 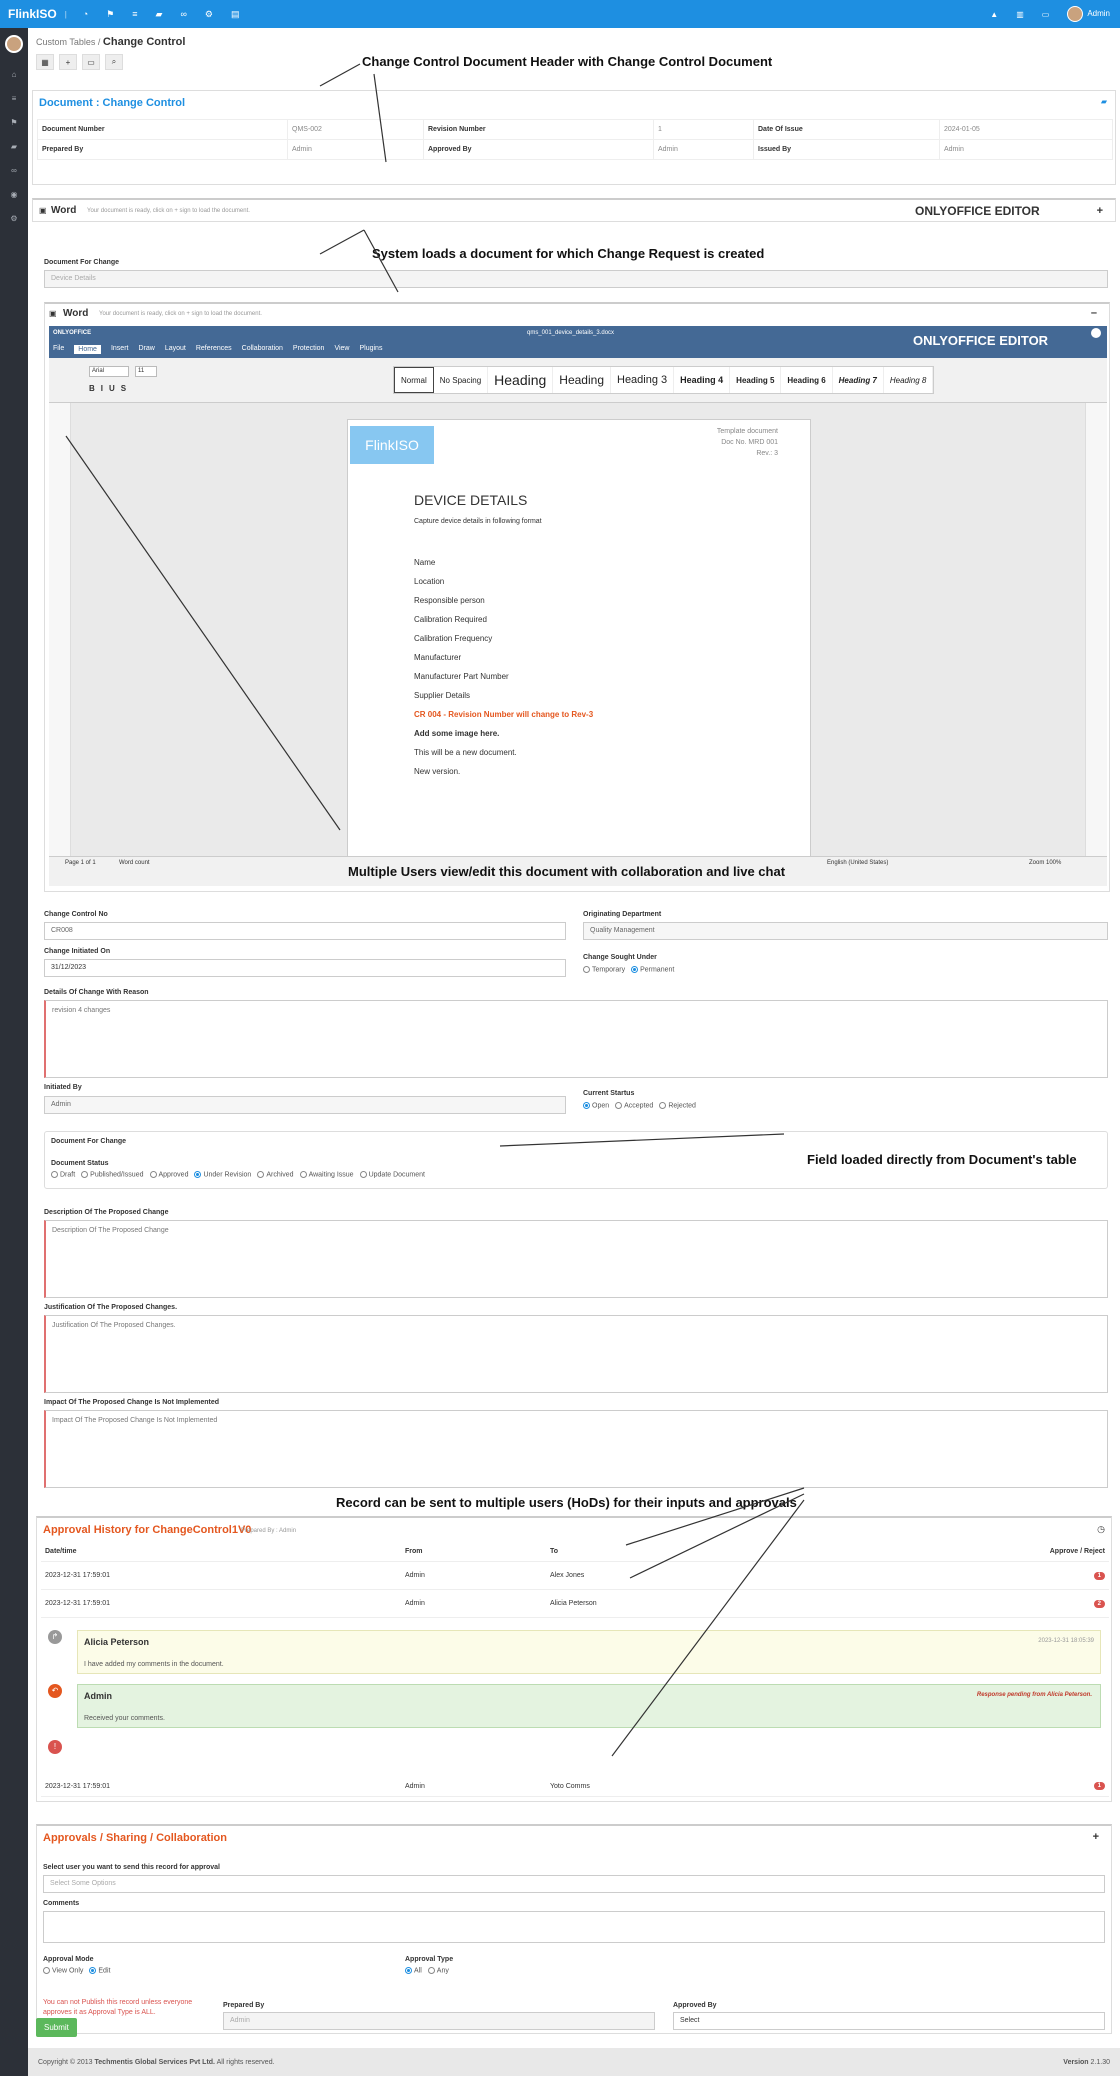 What do you see at coordinates (574, 1927) in the screenshot?
I see `comments-textarea` at bounding box center [574, 1927].